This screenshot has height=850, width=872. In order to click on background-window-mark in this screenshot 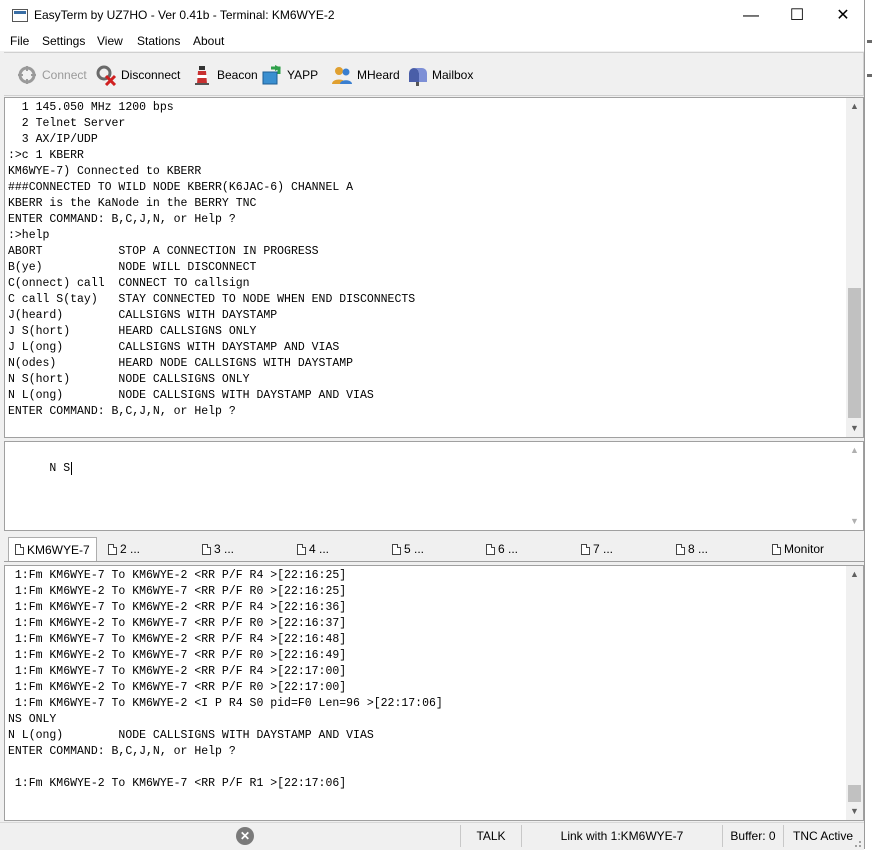, I will do `click(869, 75)`.